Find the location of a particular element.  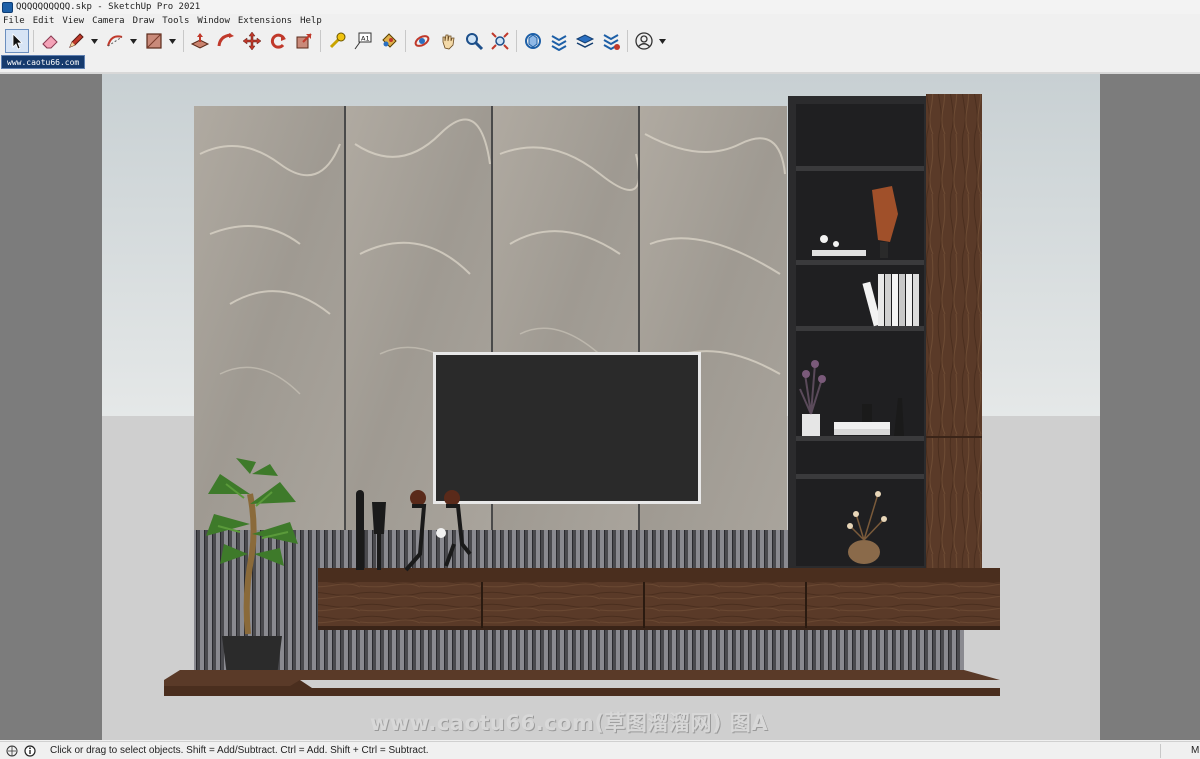

tv-screen is located at coordinates (567, 428).